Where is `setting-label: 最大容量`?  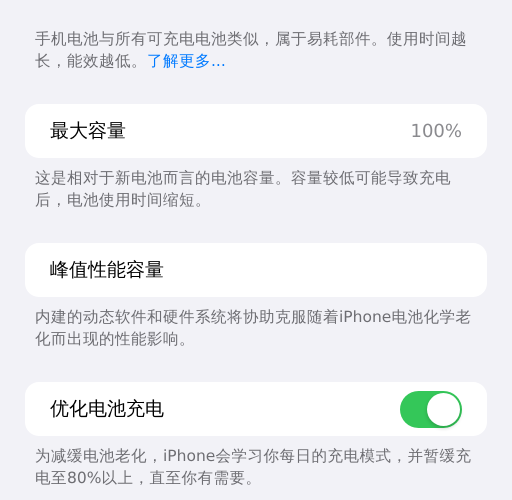
setting-label: 最大容量 is located at coordinates (88, 131).